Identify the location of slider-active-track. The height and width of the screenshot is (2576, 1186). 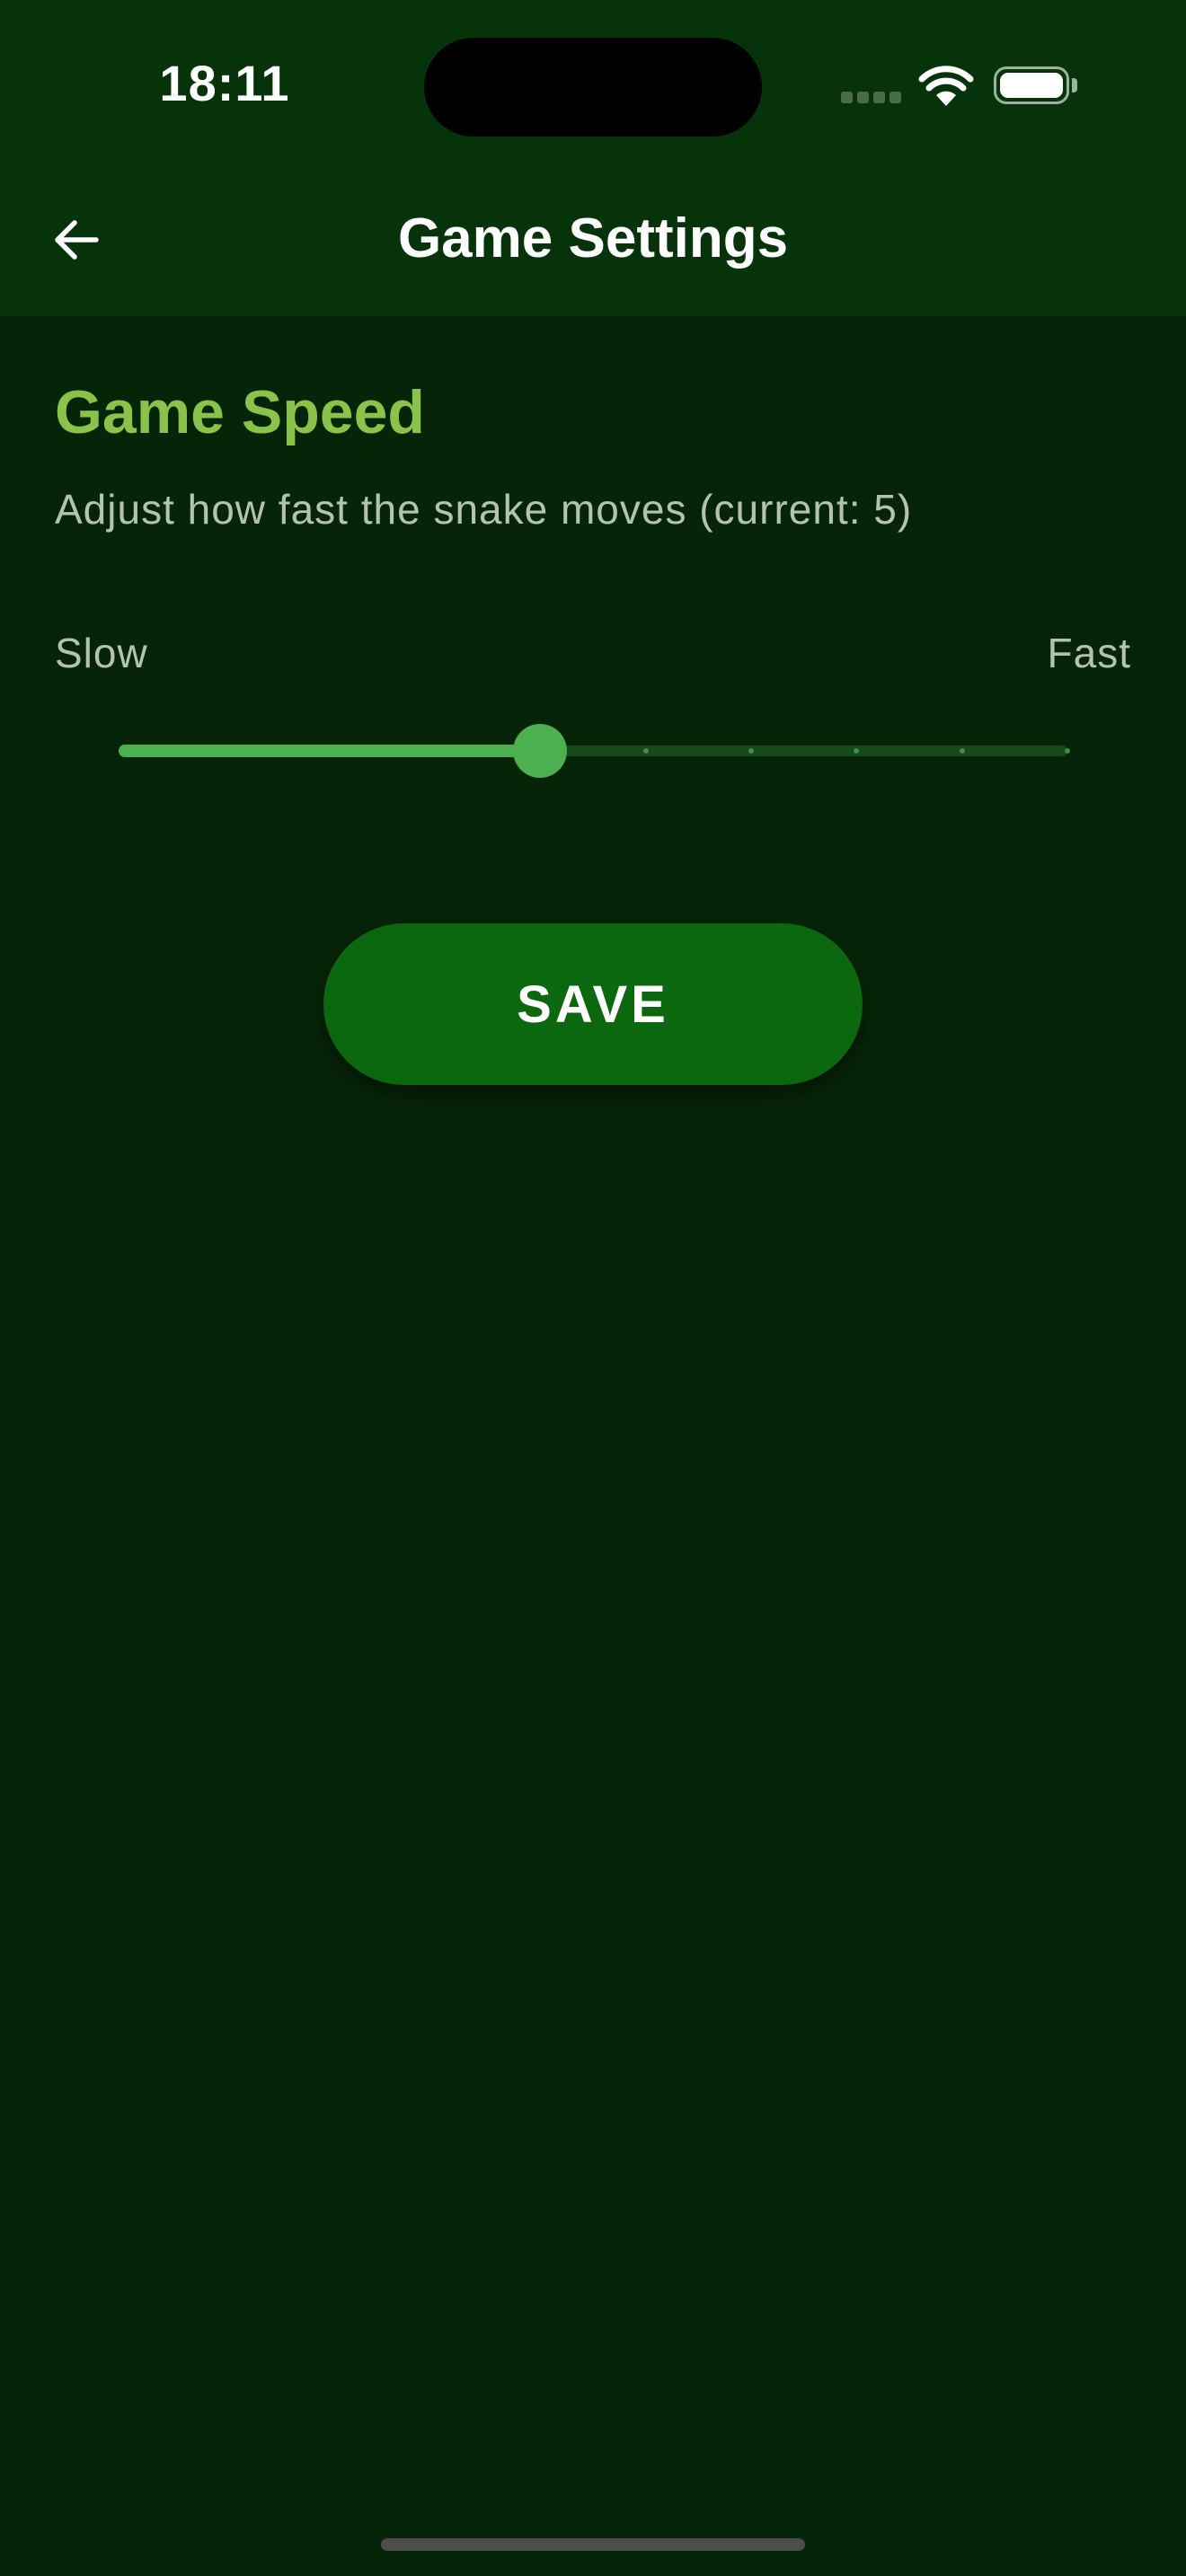
(330, 751).